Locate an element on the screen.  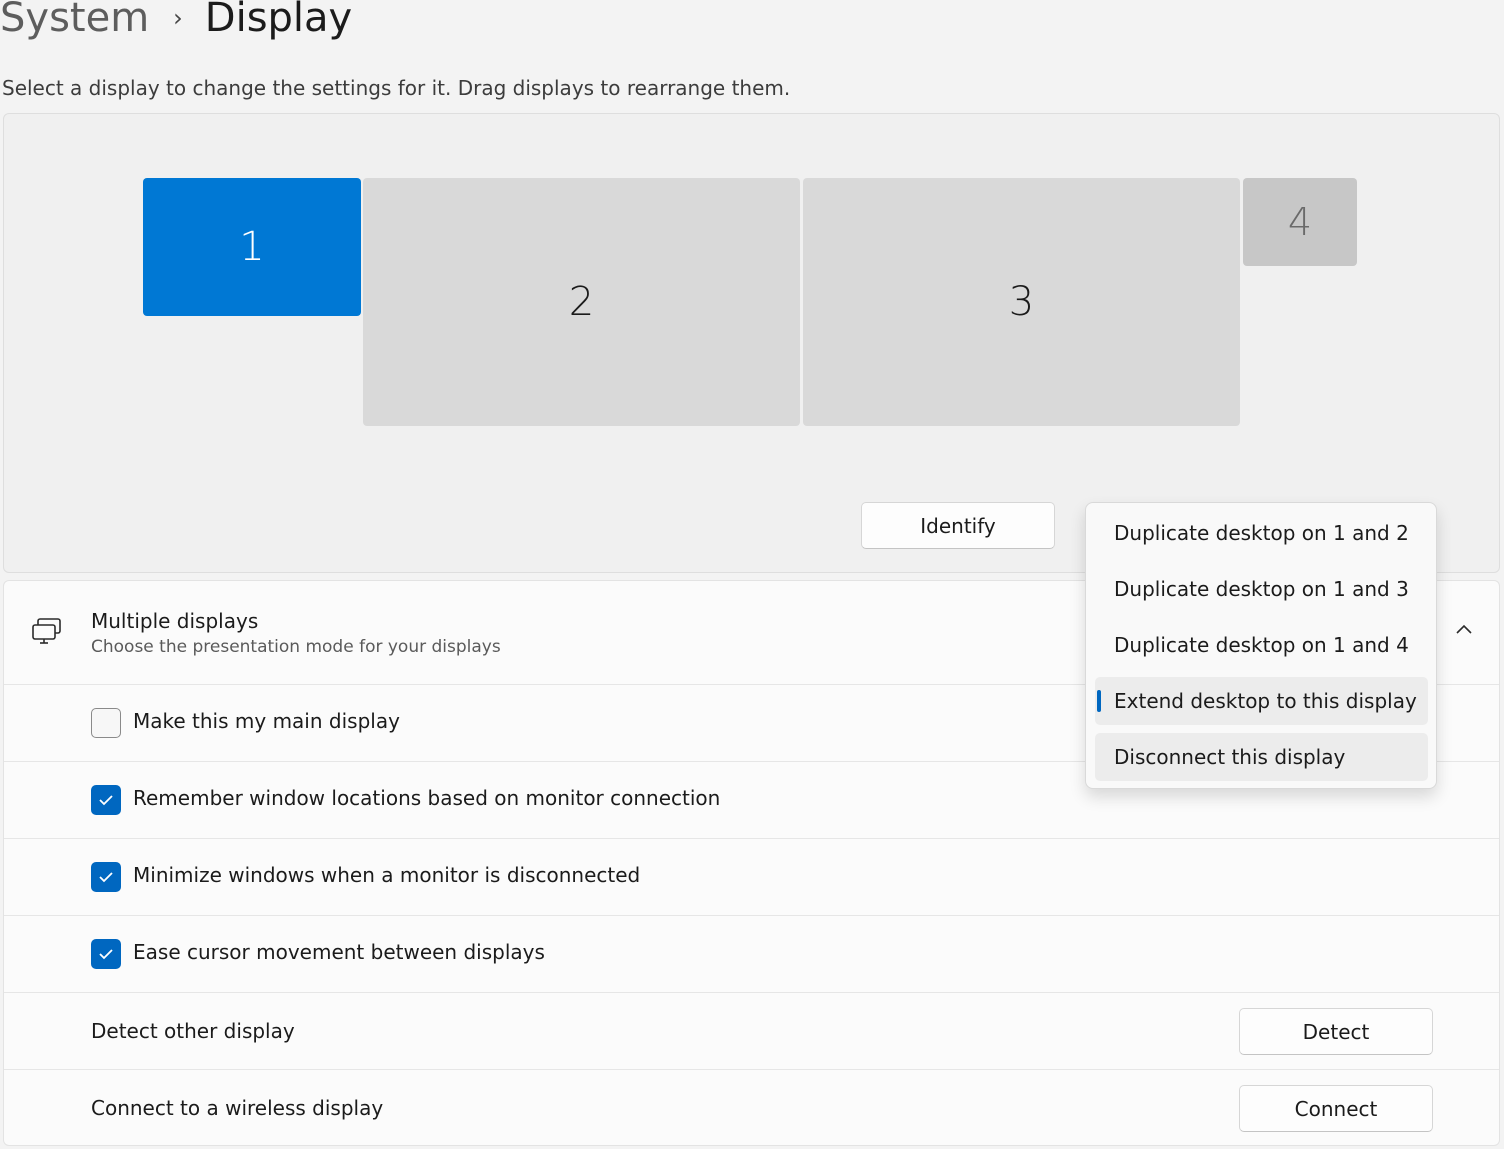
breadcrumb: System › Display is located at coordinates (176, 24).